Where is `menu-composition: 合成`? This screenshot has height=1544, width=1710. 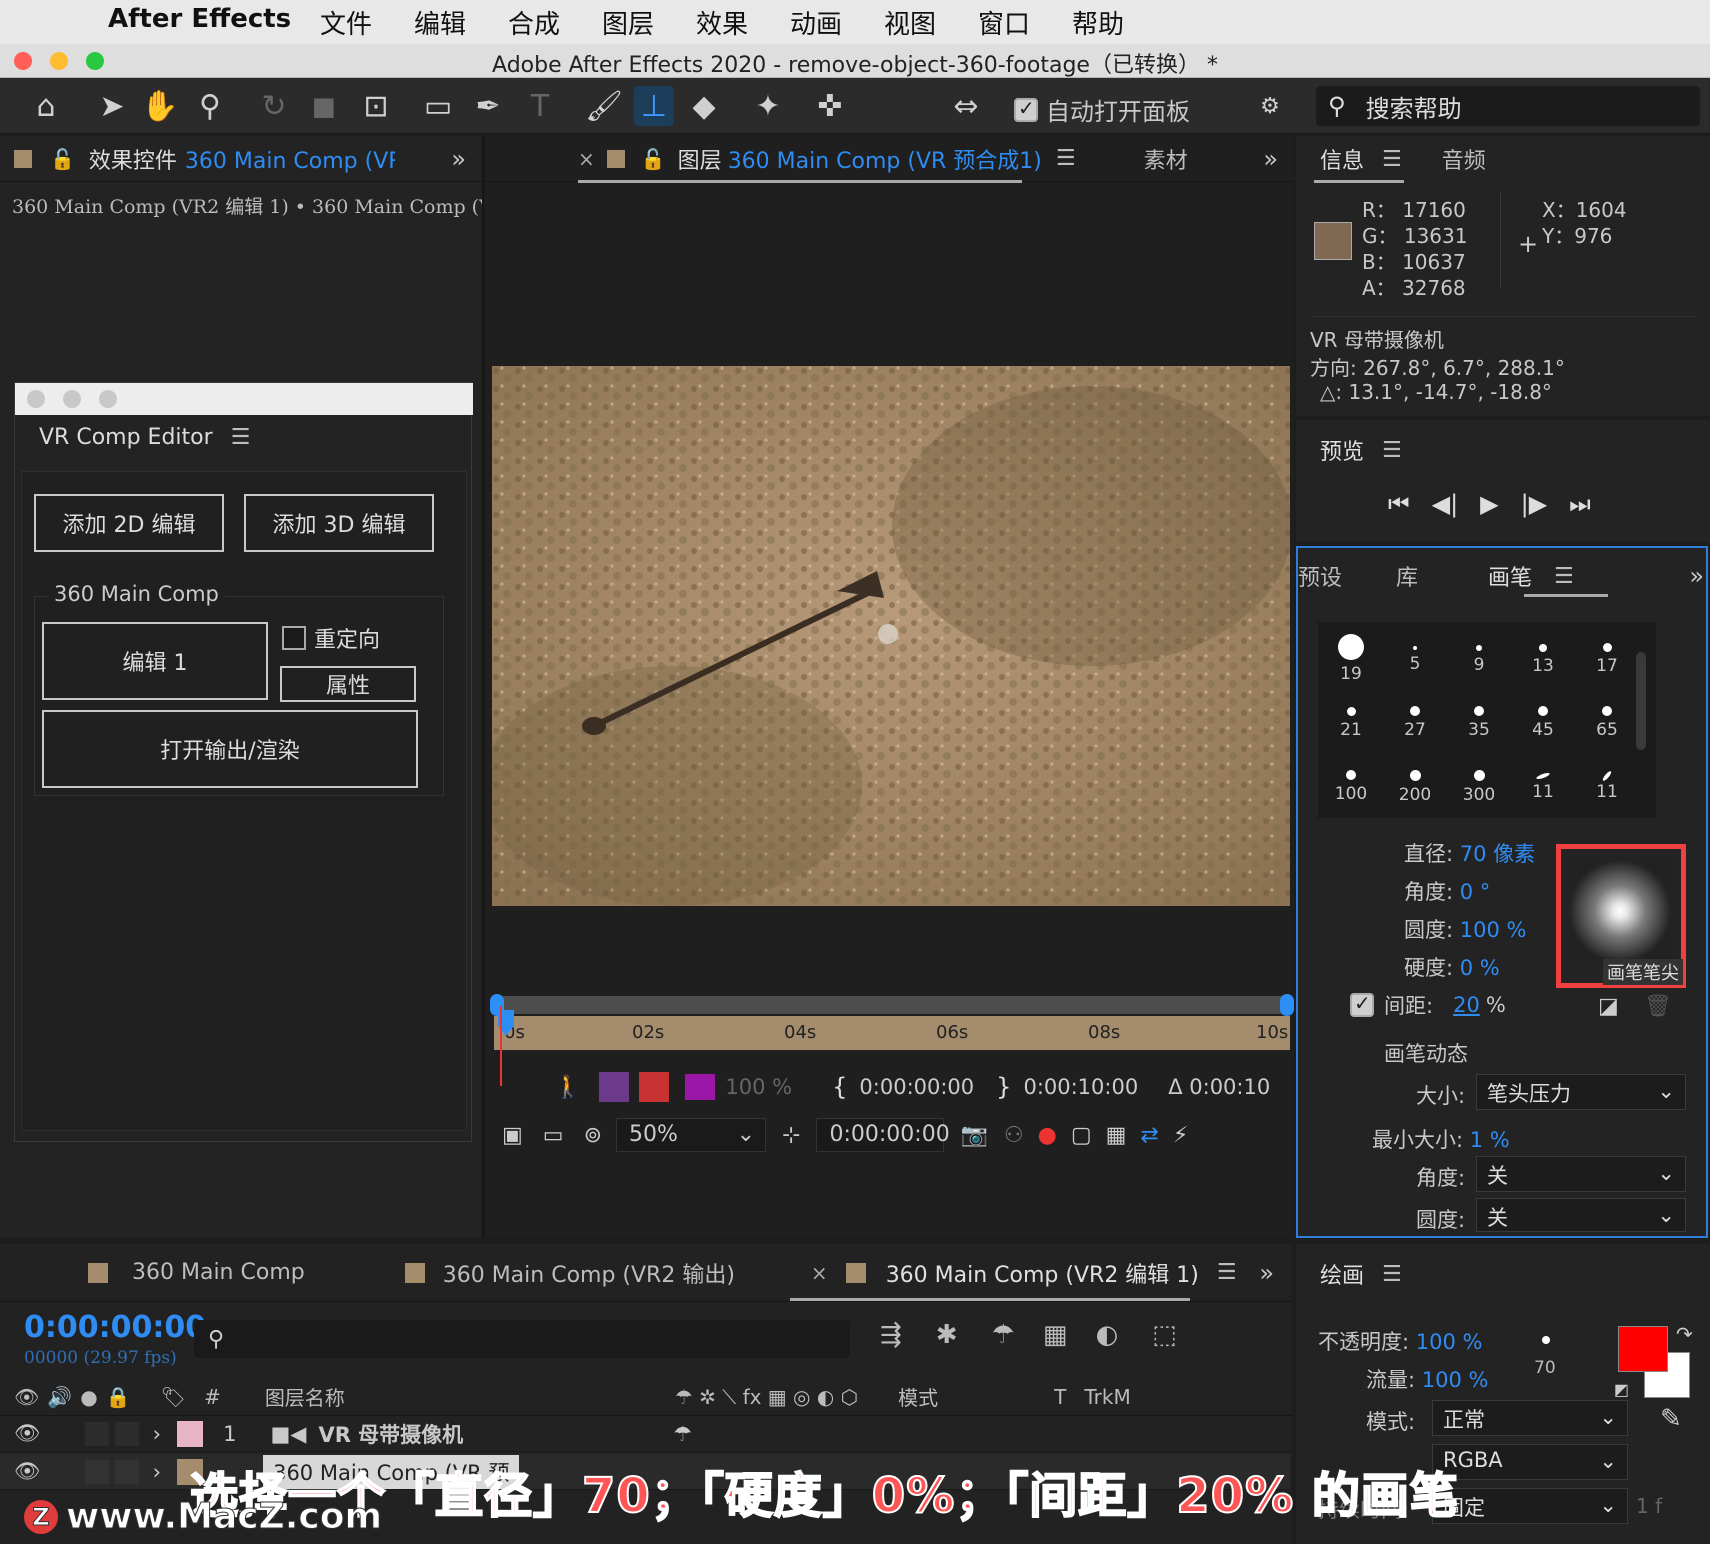
menu-composition: 合成 is located at coordinates (534, 22).